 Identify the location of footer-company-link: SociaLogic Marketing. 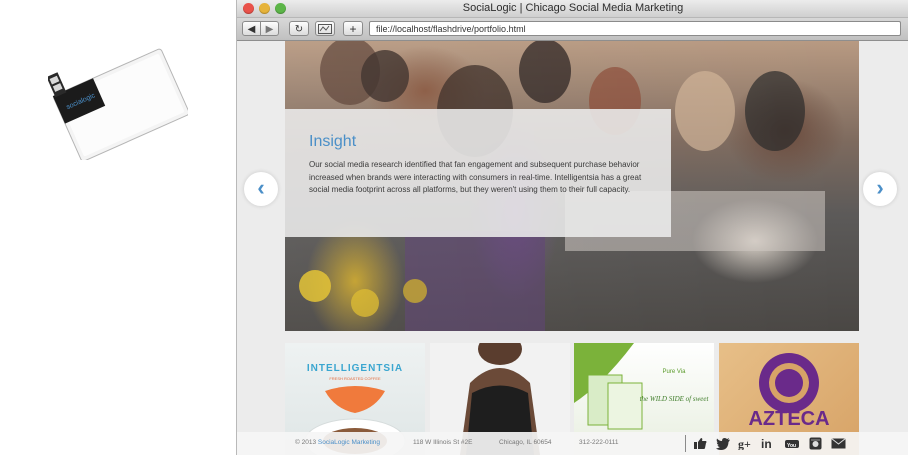
(349, 442).